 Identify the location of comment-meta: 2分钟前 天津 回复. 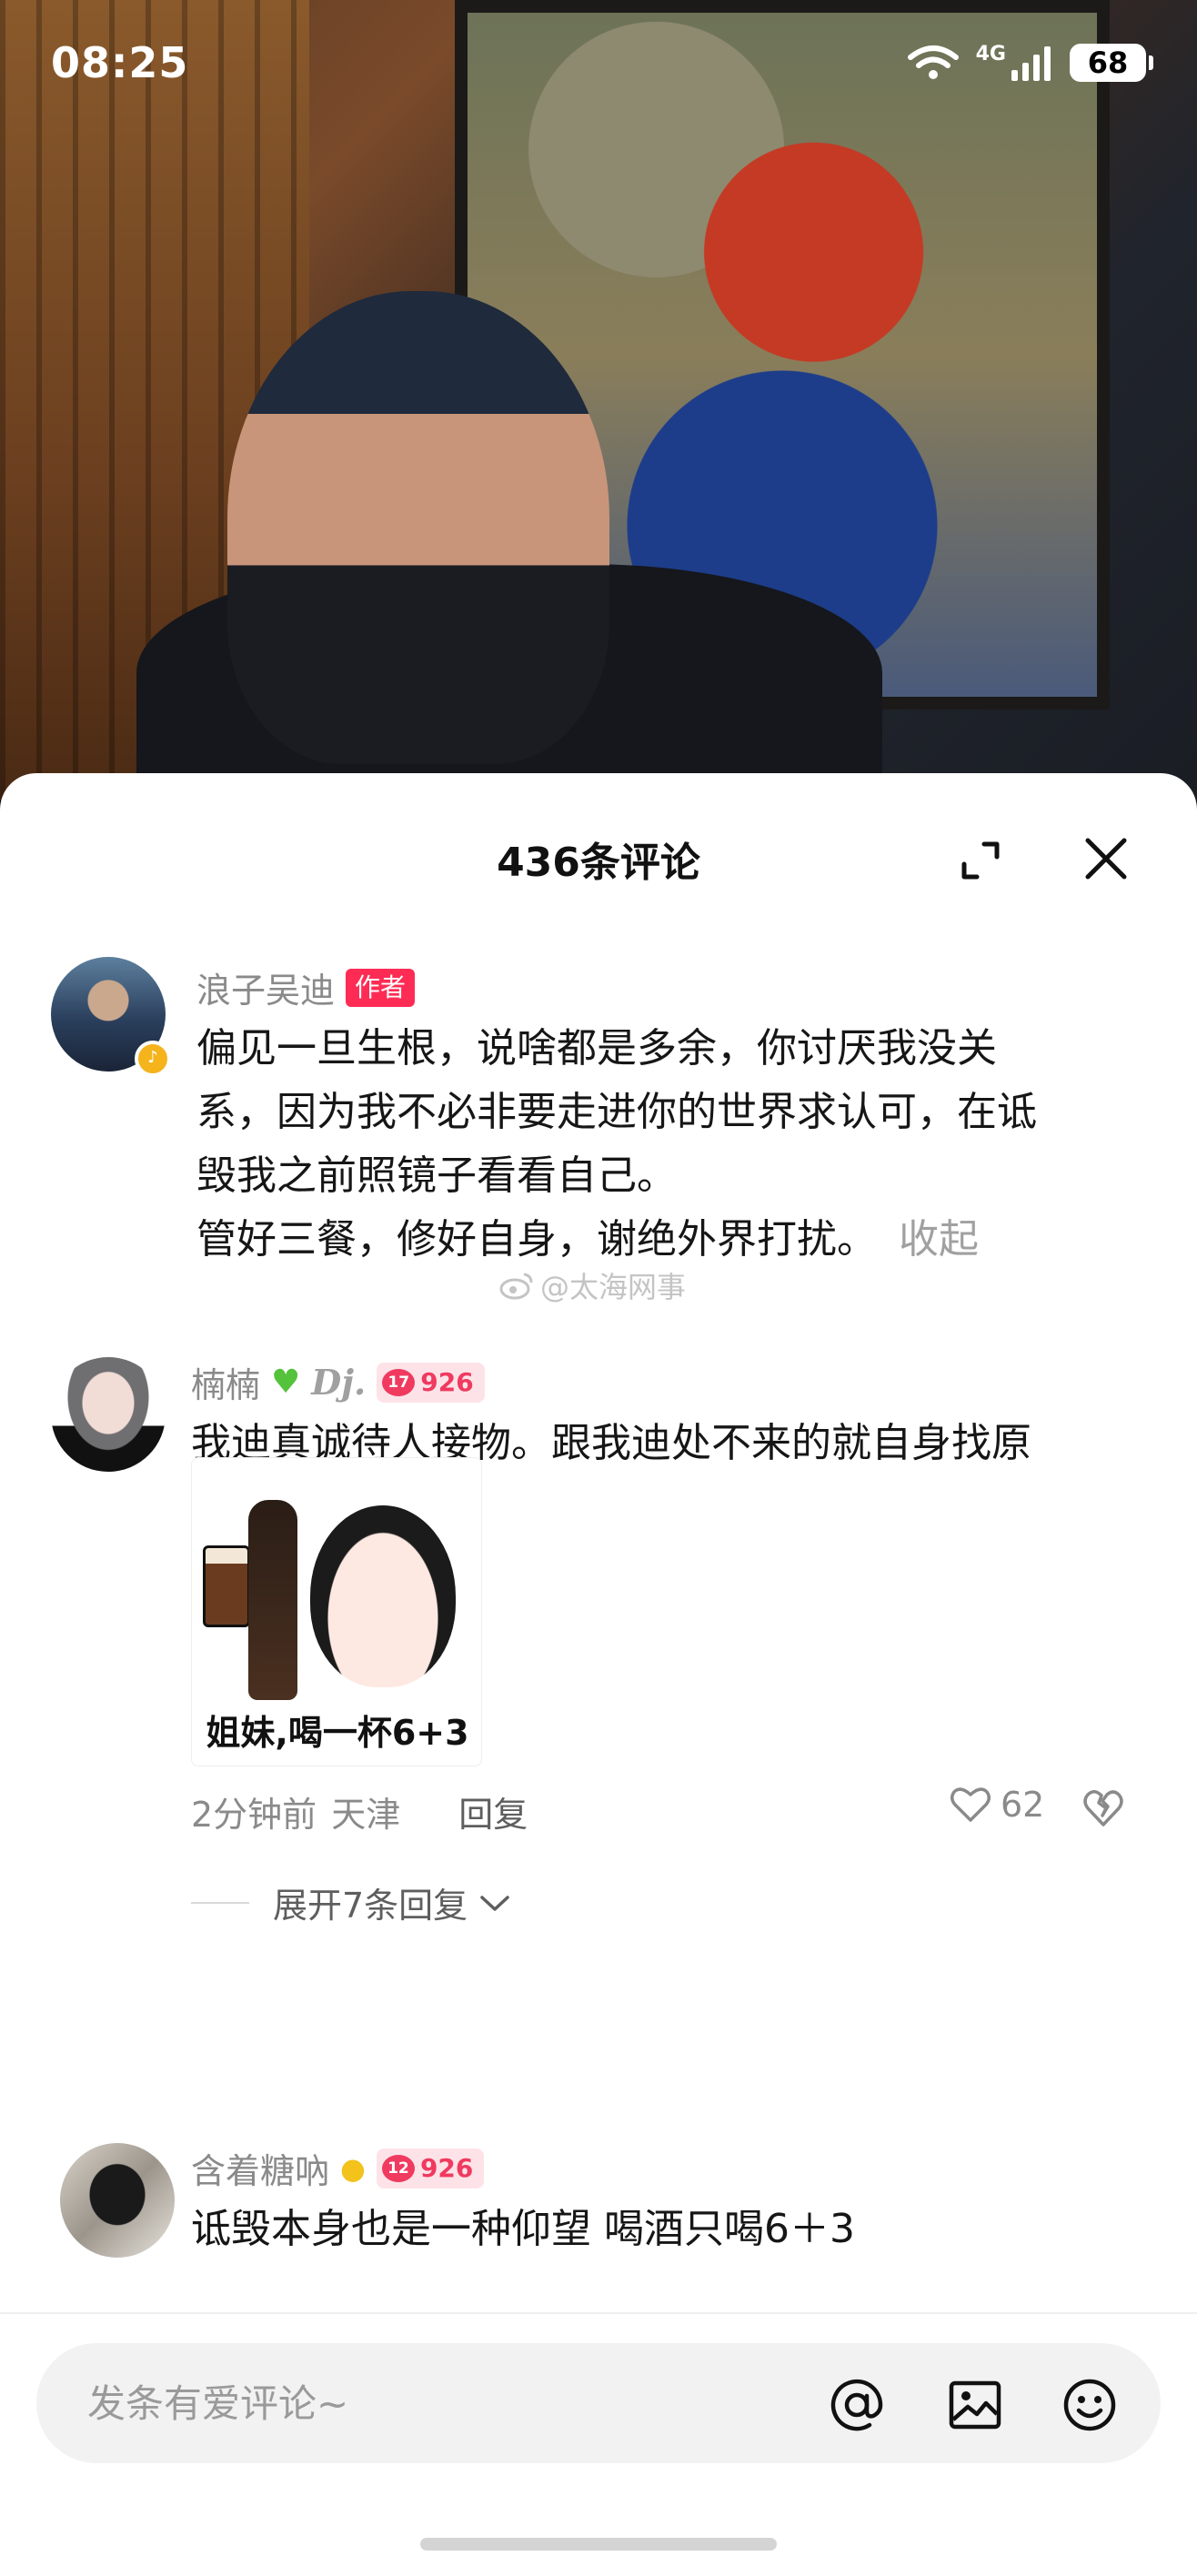
(359, 1811).